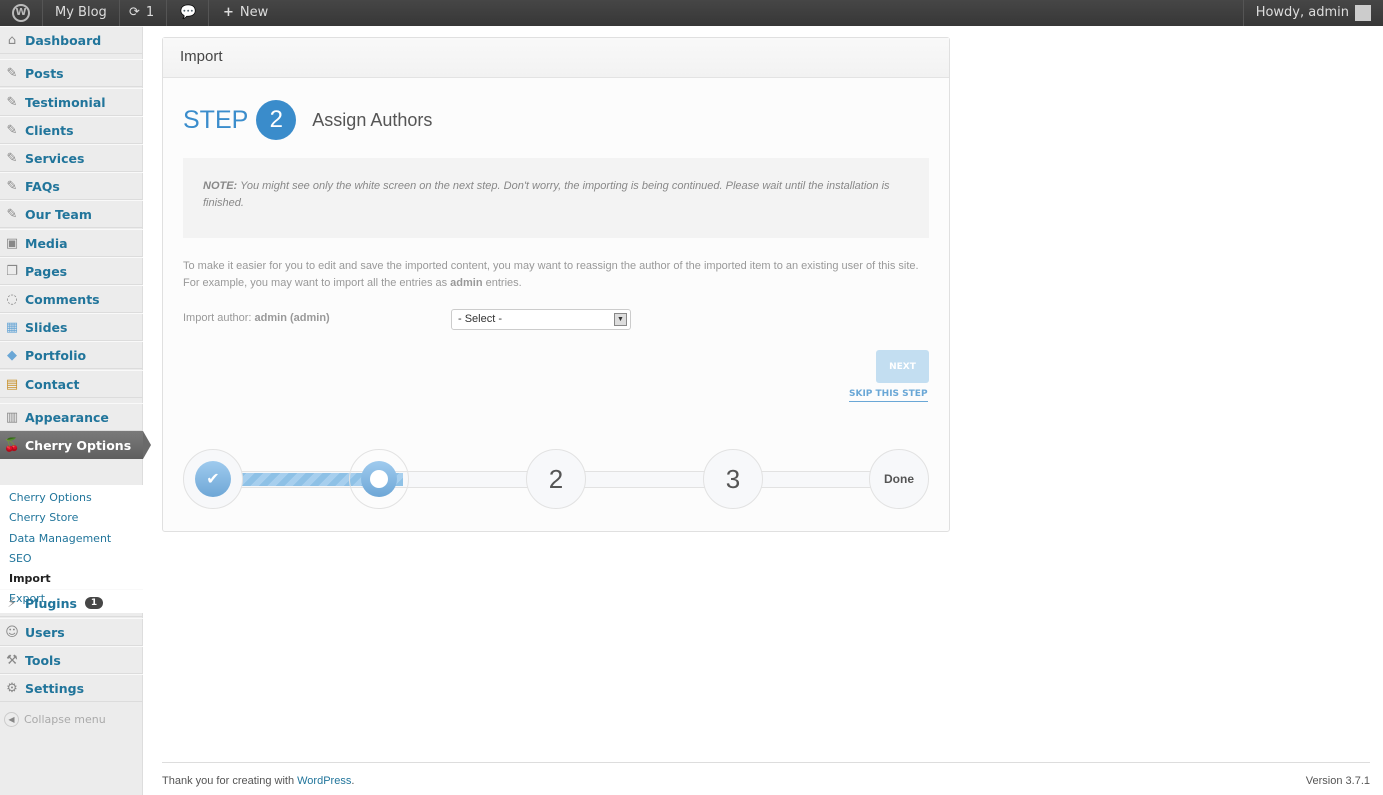 The height and width of the screenshot is (795, 1383). Describe the element at coordinates (324, 781) in the screenshot. I see `wordpress-link: WordPress` at that location.